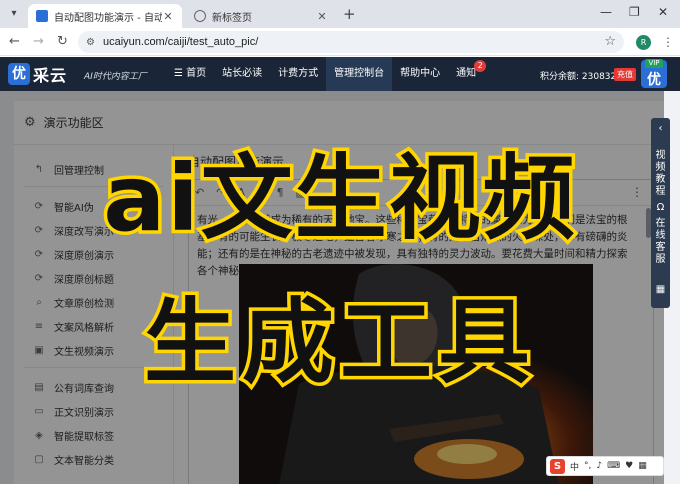 The height and width of the screenshot is (484, 680). What do you see at coordinates (613, 466) in the screenshot?
I see `keyboard-icon: ⌨` at bounding box center [613, 466].